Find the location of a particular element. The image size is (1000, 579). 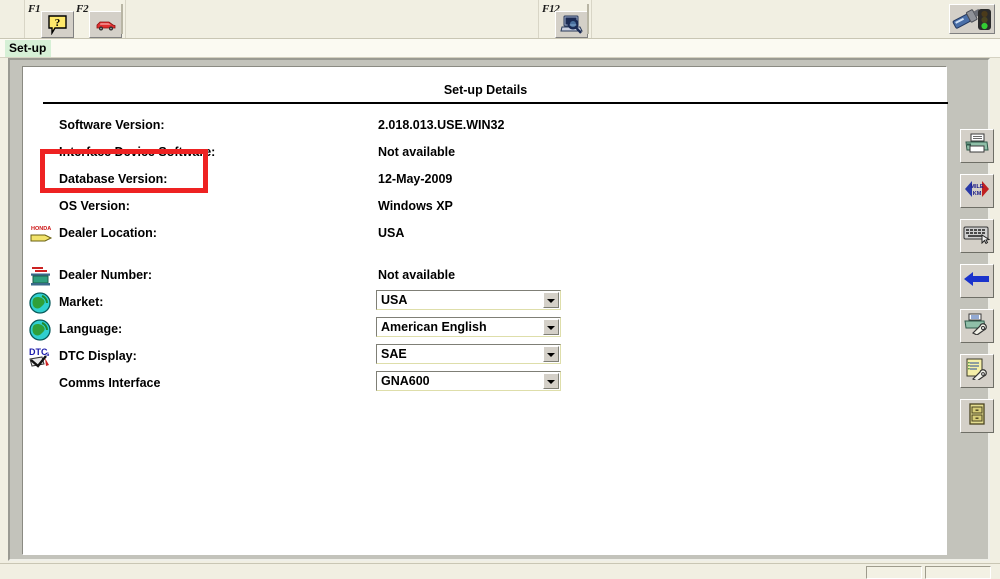

printer-settings-icon is located at coordinates (977, 326).